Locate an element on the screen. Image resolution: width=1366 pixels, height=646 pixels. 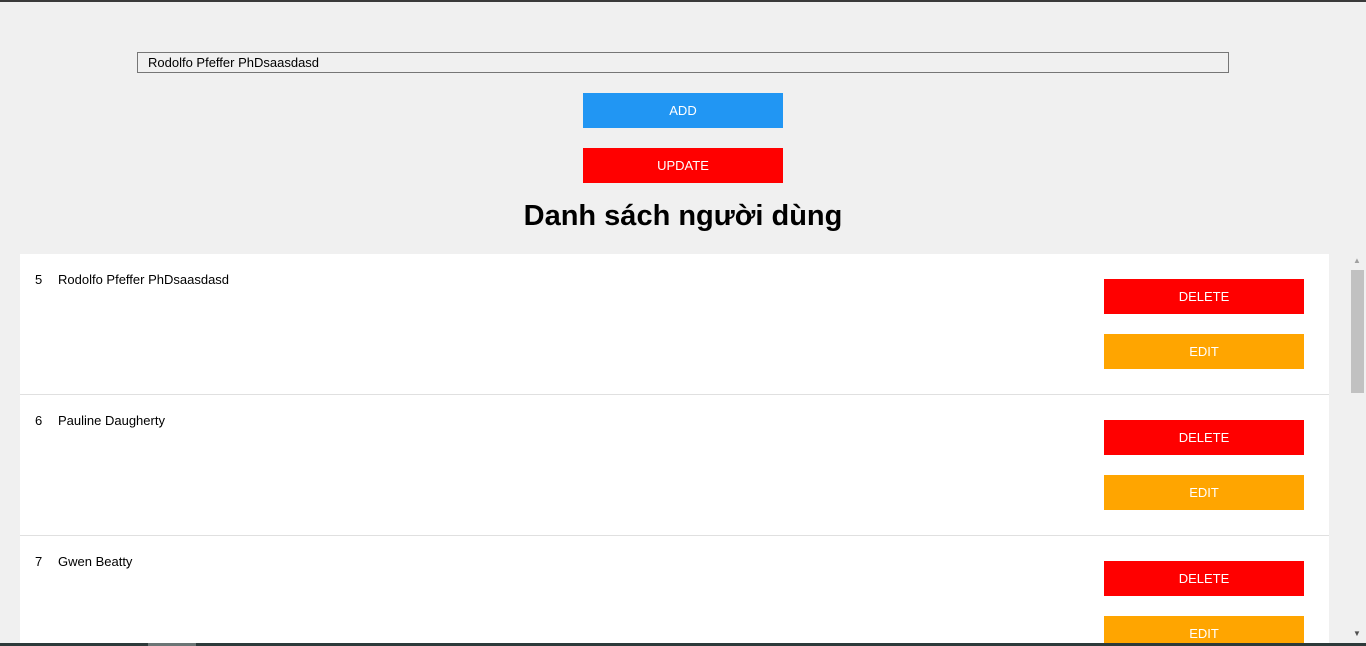
scrollbar-thumb is located at coordinates (1357, 331).